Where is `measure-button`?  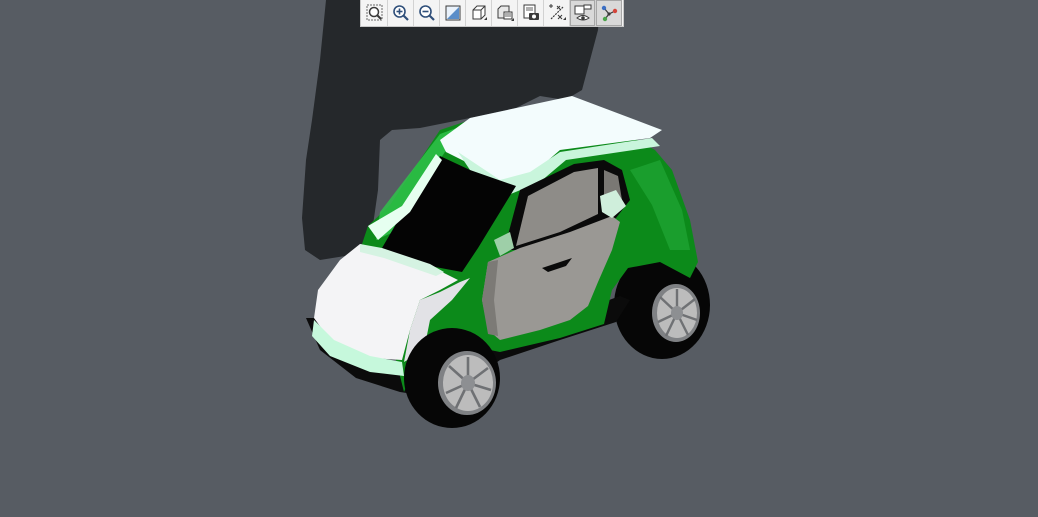
measure-button is located at coordinates (557, 13).